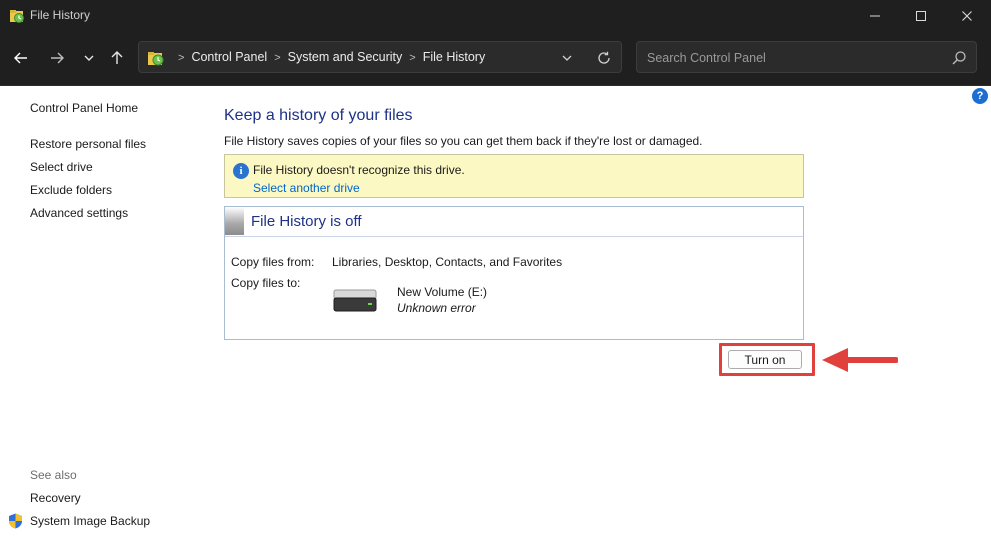 The width and height of the screenshot is (991, 550). I want to click on minimize-icon, so click(875, 16).